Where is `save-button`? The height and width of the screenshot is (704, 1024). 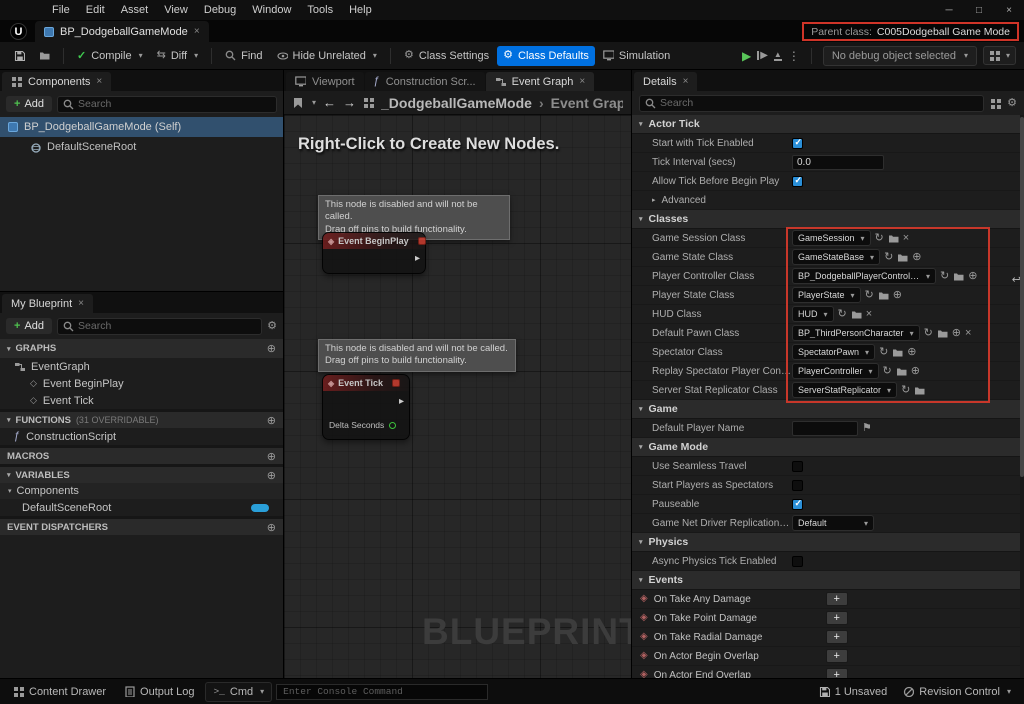 save-button is located at coordinates (19, 55).